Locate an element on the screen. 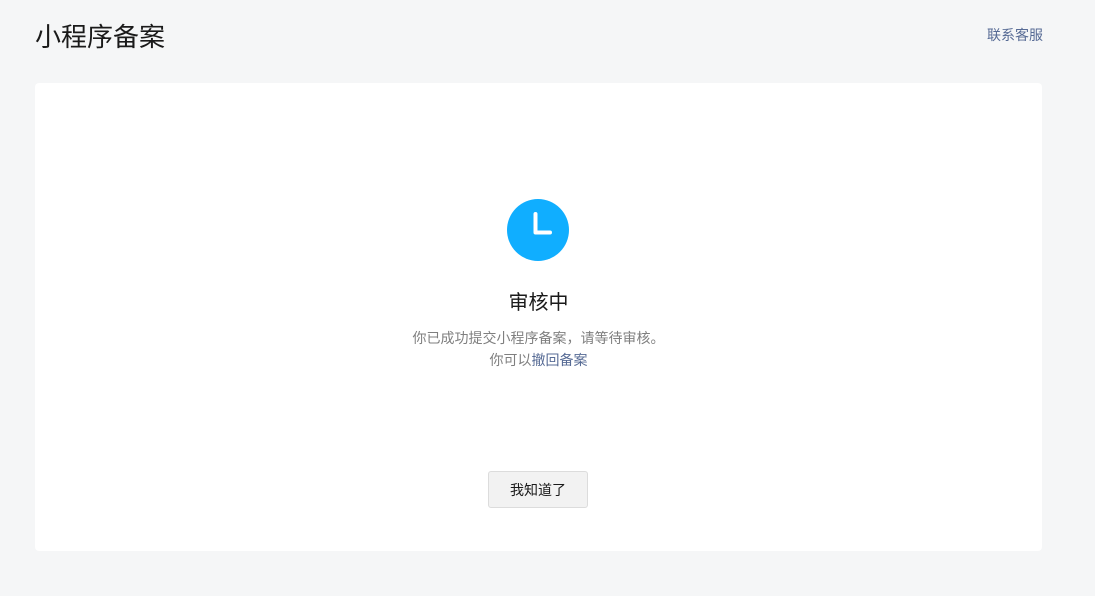 Image resolution: width=1095 pixels, height=596 pixels. acknowledge-button: 我知道了 is located at coordinates (538, 489).